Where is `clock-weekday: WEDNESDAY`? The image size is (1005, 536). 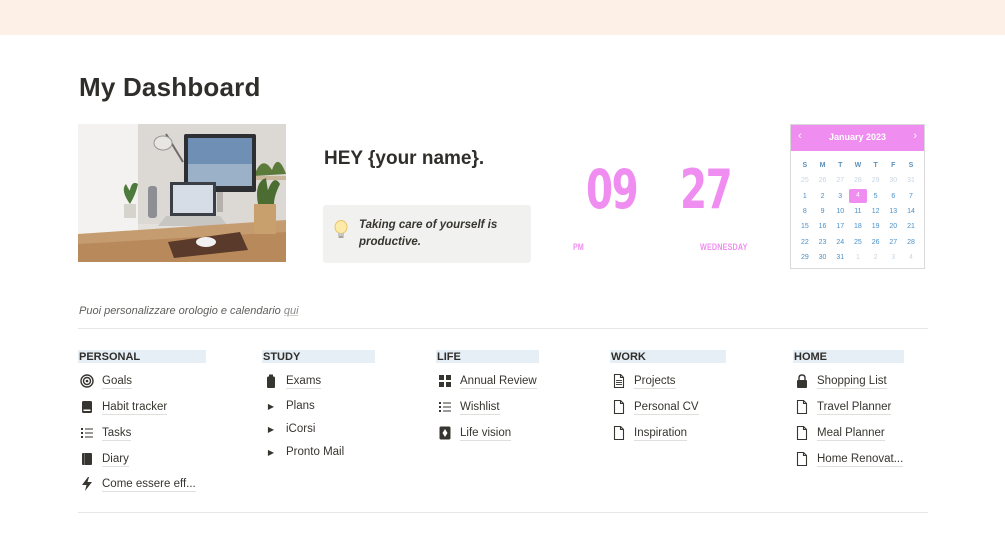
clock-weekday: WEDNESDAY is located at coordinates (724, 247).